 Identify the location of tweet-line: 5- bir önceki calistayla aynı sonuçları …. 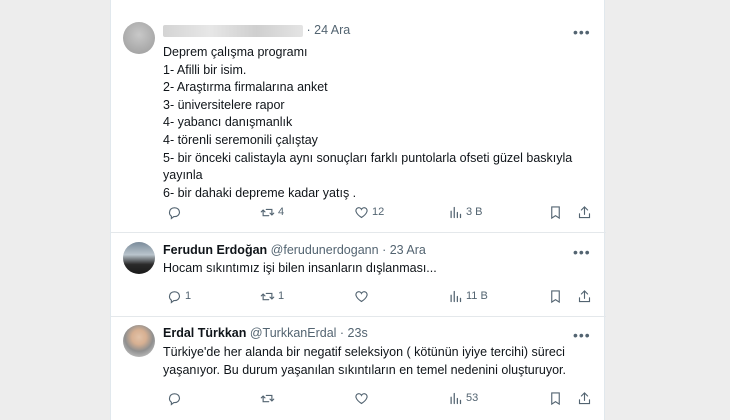
(368, 157).